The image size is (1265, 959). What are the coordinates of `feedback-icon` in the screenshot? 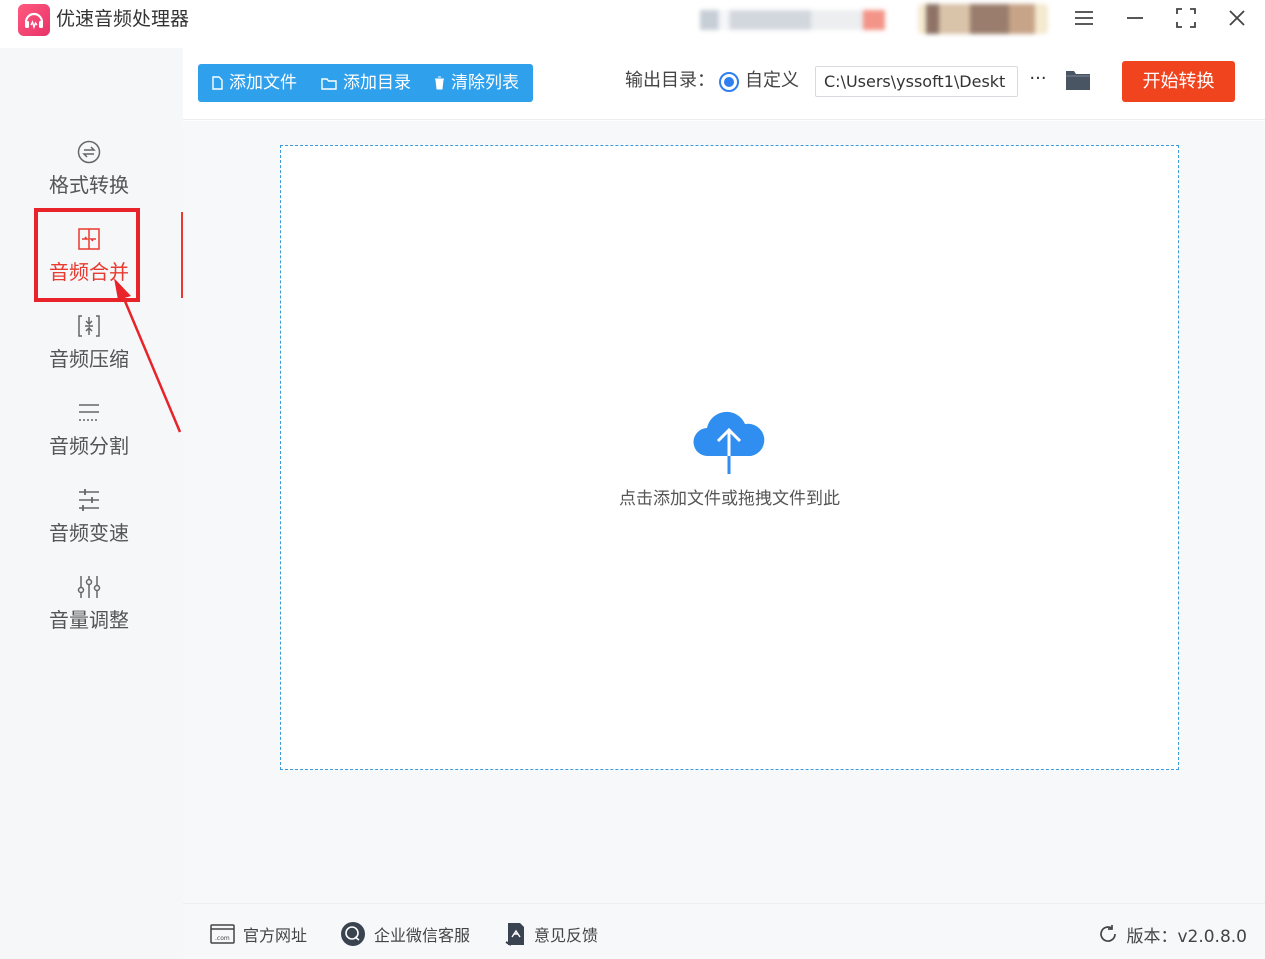 It's located at (514, 934).